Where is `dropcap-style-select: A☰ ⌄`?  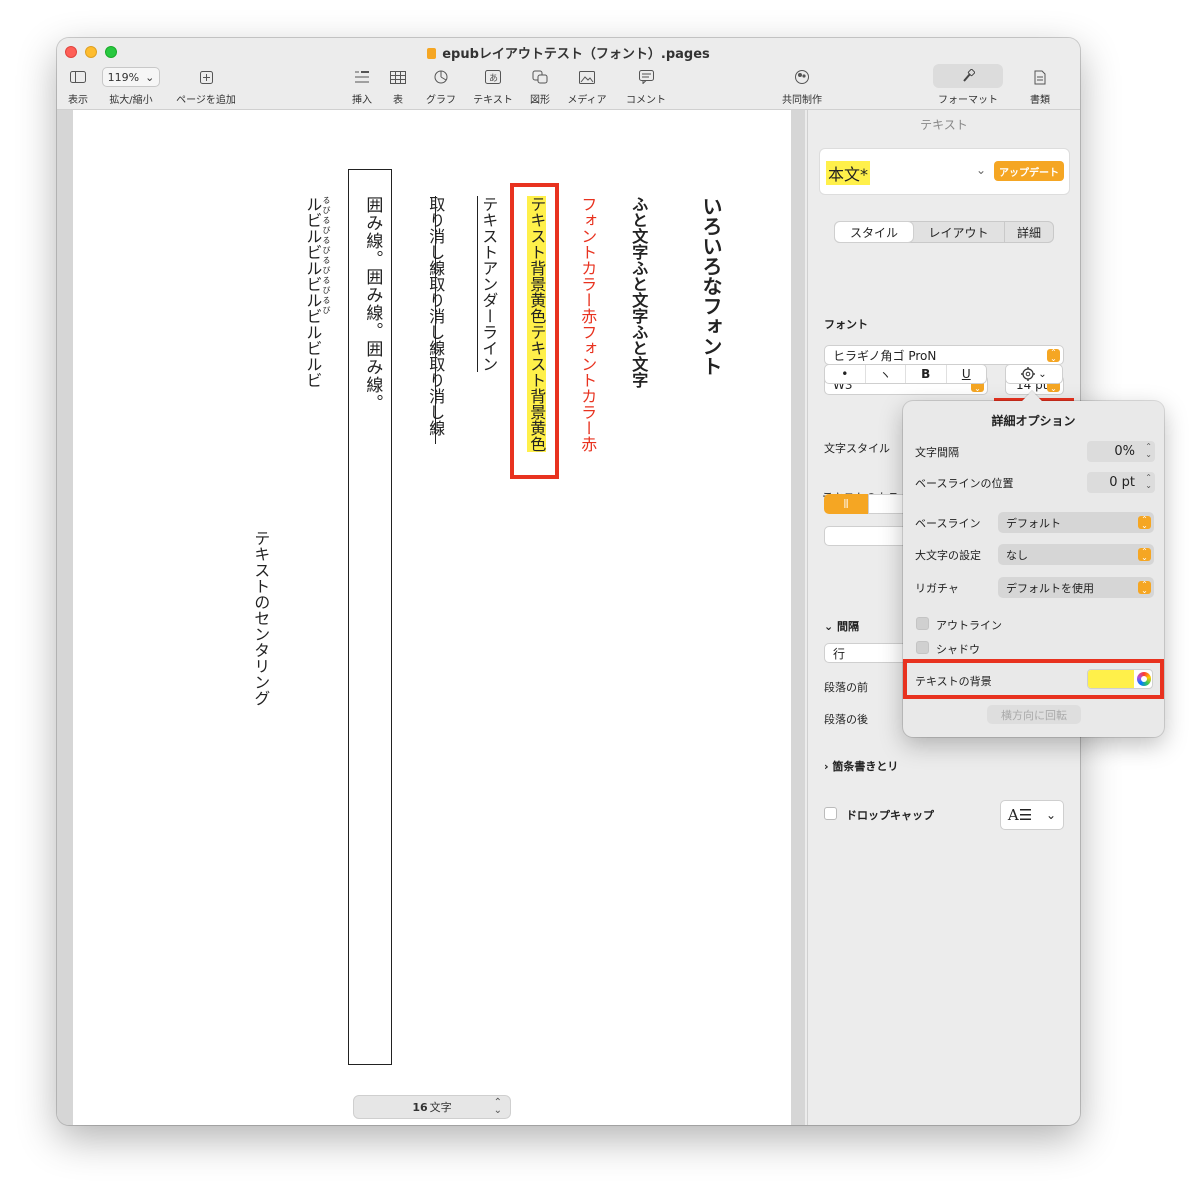
dropcap-style-select: A☰ ⌄ is located at coordinates (1032, 815).